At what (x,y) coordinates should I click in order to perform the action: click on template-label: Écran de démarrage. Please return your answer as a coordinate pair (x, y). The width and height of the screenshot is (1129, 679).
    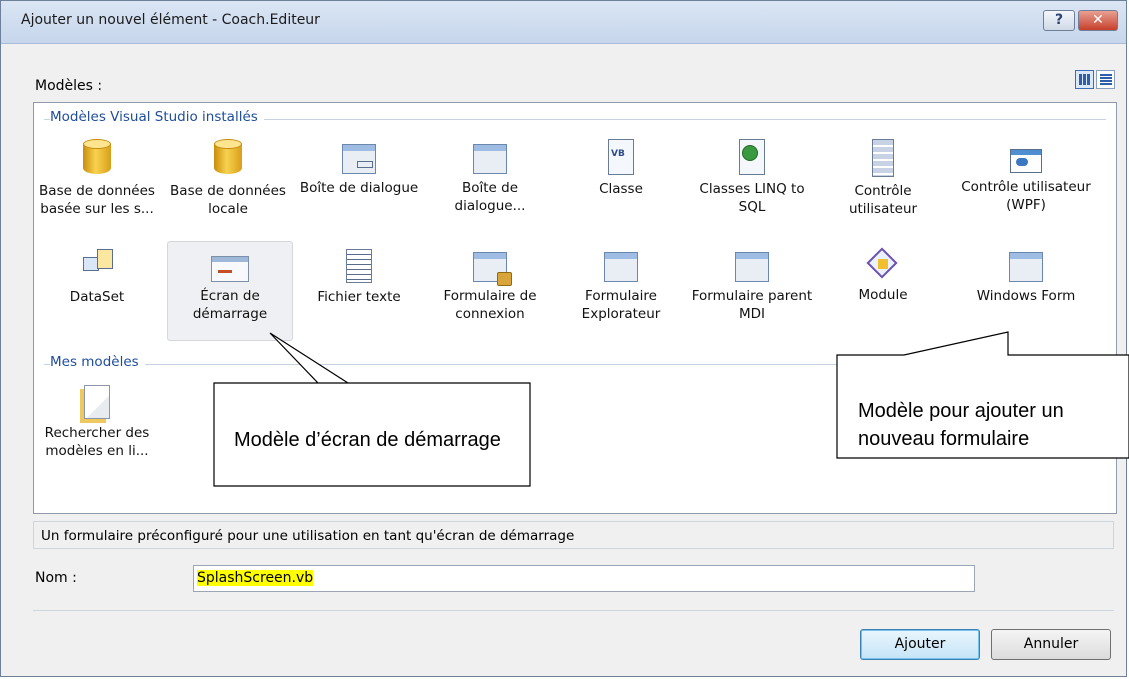
    Looking at the image, I should click on (230, 305).